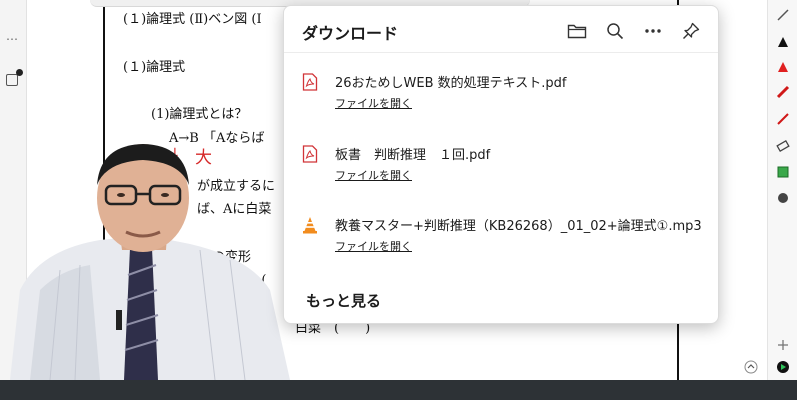 This screenshot has width=797, height=400. What do you see at coordinates (451, 83) in the screenshot?
I see `download-filename: 26おためしWEB 数的処理テキスト.pdf` at bounding box center [451, 83].